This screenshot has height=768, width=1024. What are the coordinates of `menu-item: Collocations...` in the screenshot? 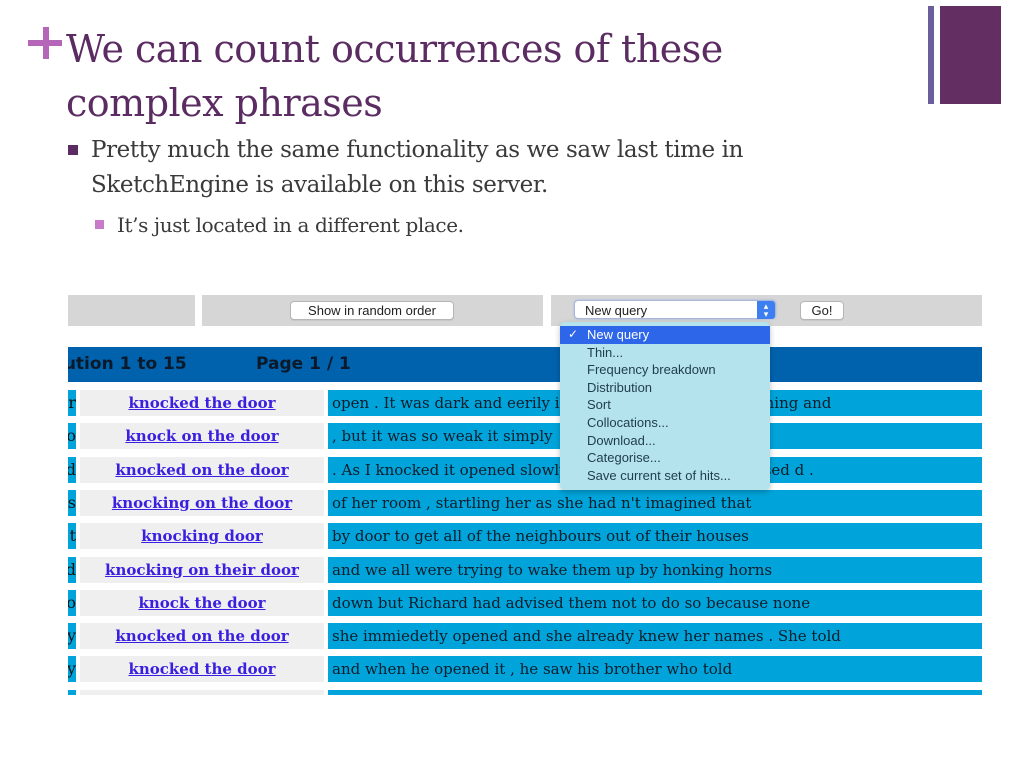 It's located at (665, 423).